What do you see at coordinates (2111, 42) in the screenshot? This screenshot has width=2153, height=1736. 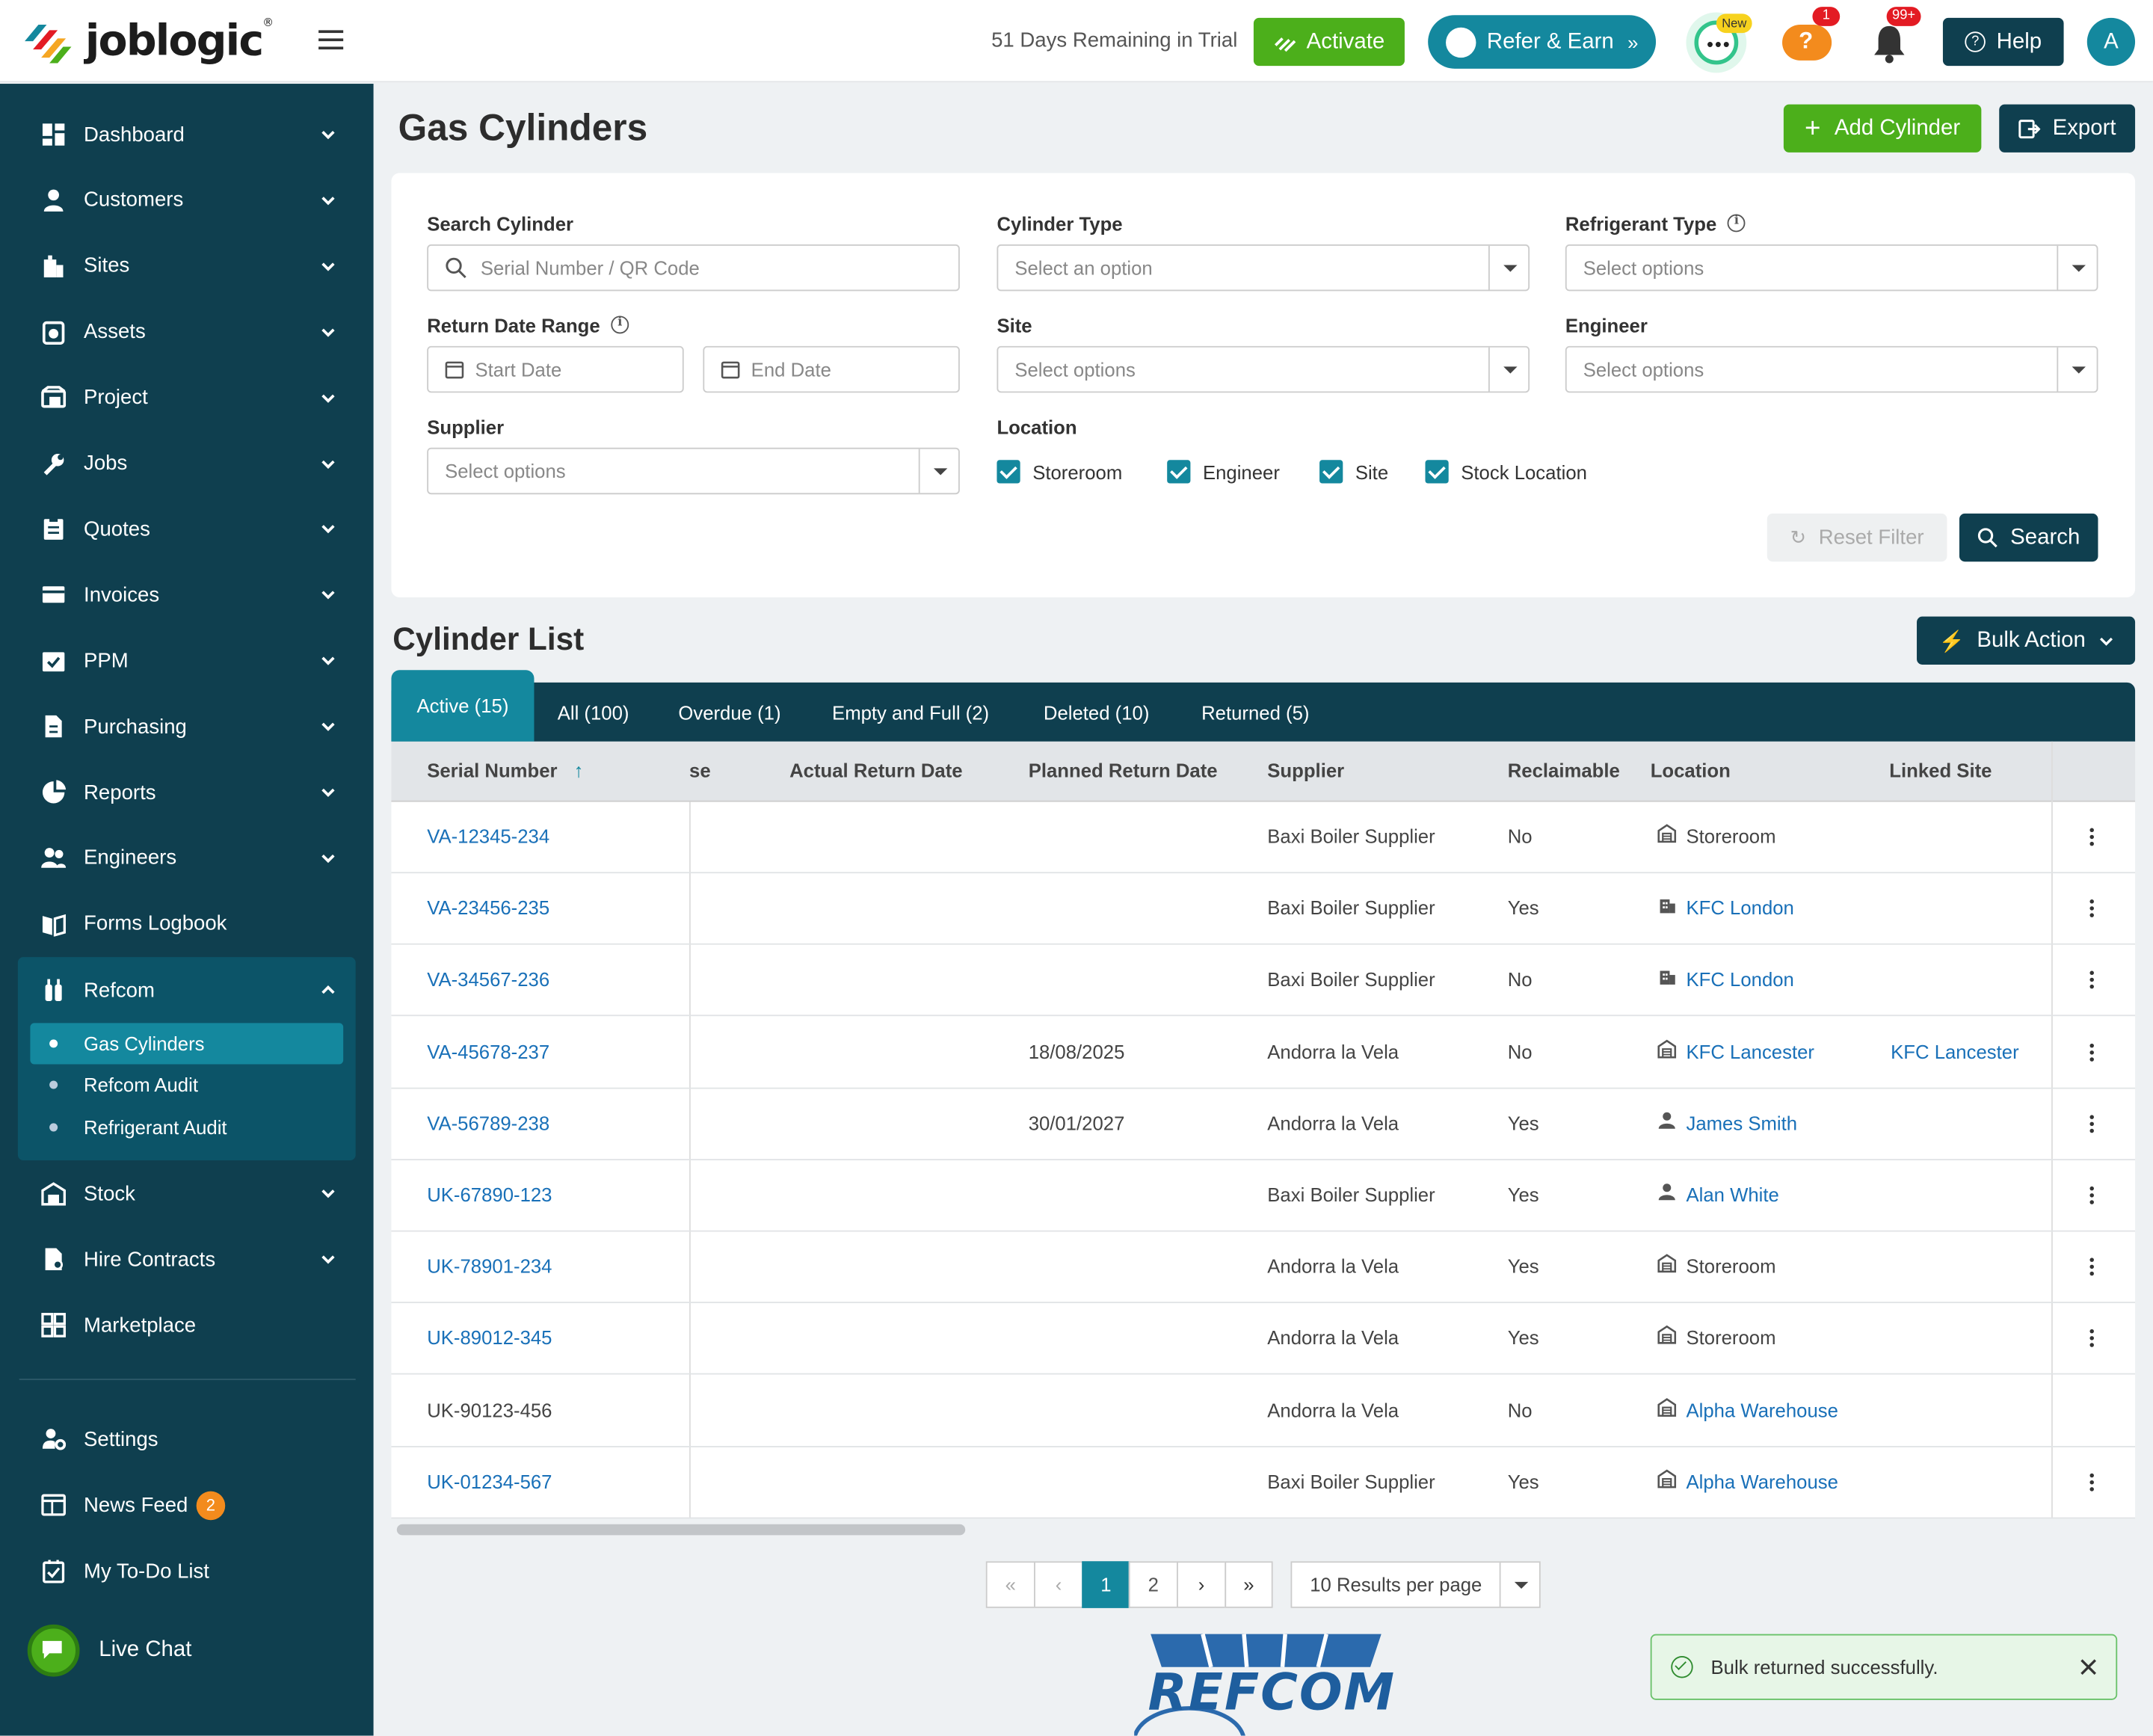 I see `user-avatar: A` at bounding box center [2111, 42].